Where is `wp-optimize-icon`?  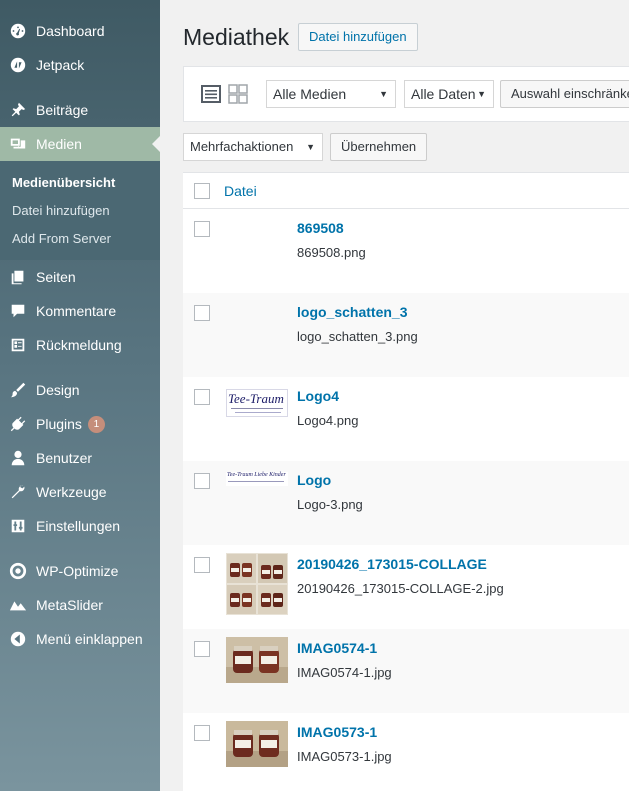 wp-optimize-icon is located at coordinates (18, 571).